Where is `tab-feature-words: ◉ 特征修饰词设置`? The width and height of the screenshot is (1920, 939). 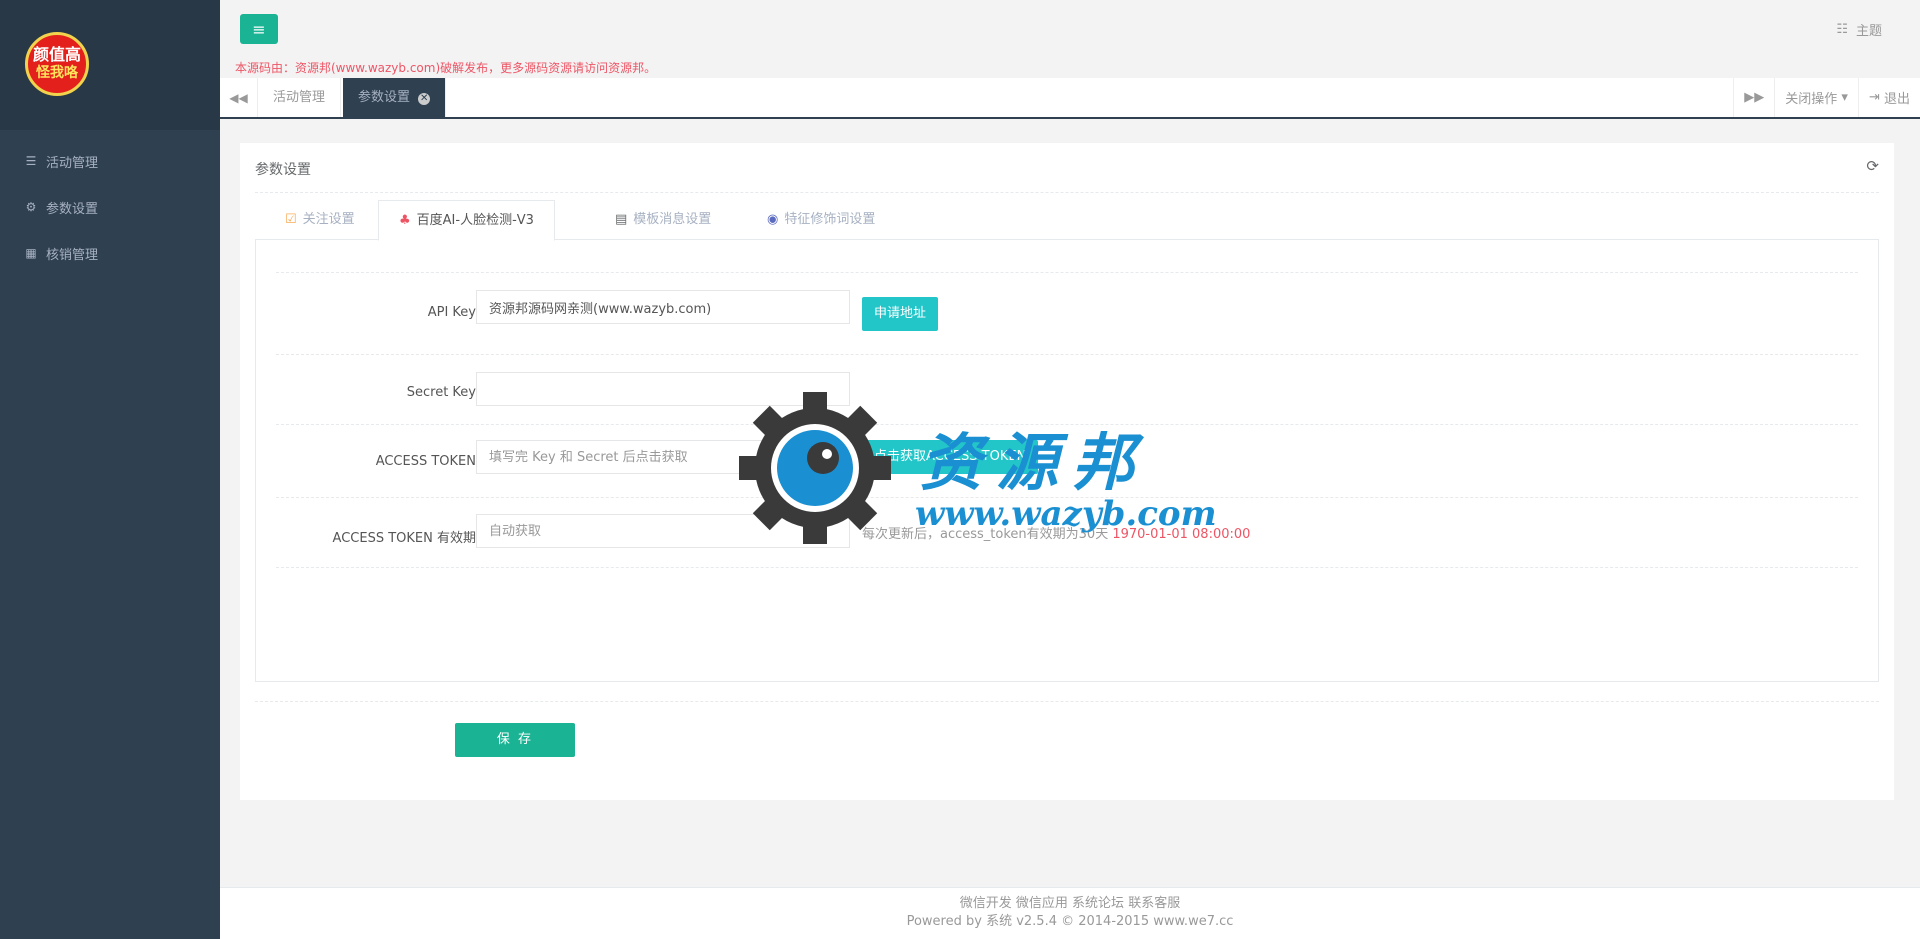 tab-feature-words: ◉ 特征修饰词设置 is located at coordinates (821, 220).